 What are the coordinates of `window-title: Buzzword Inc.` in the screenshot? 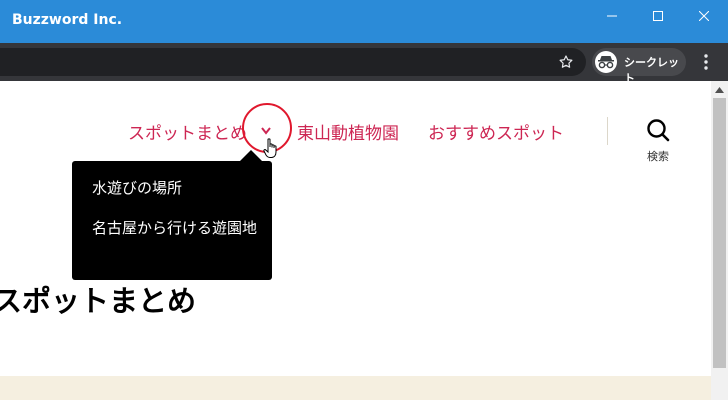 It's located at (67, 20).